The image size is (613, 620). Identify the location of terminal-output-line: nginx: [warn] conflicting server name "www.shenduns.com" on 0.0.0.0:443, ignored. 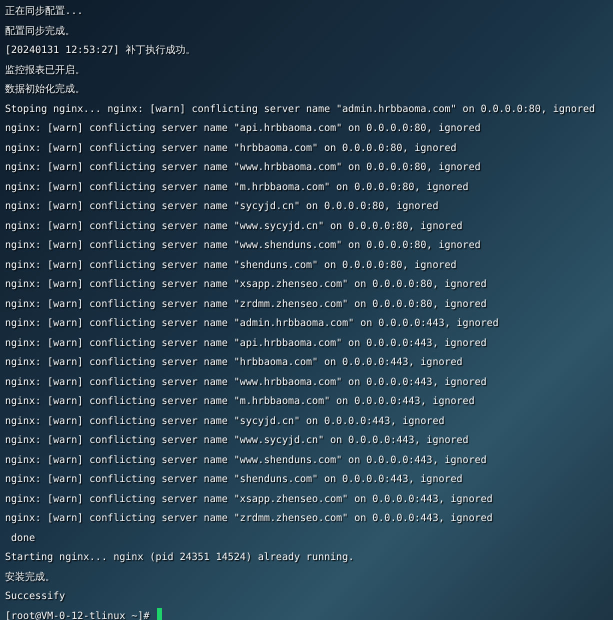
(246, 461).